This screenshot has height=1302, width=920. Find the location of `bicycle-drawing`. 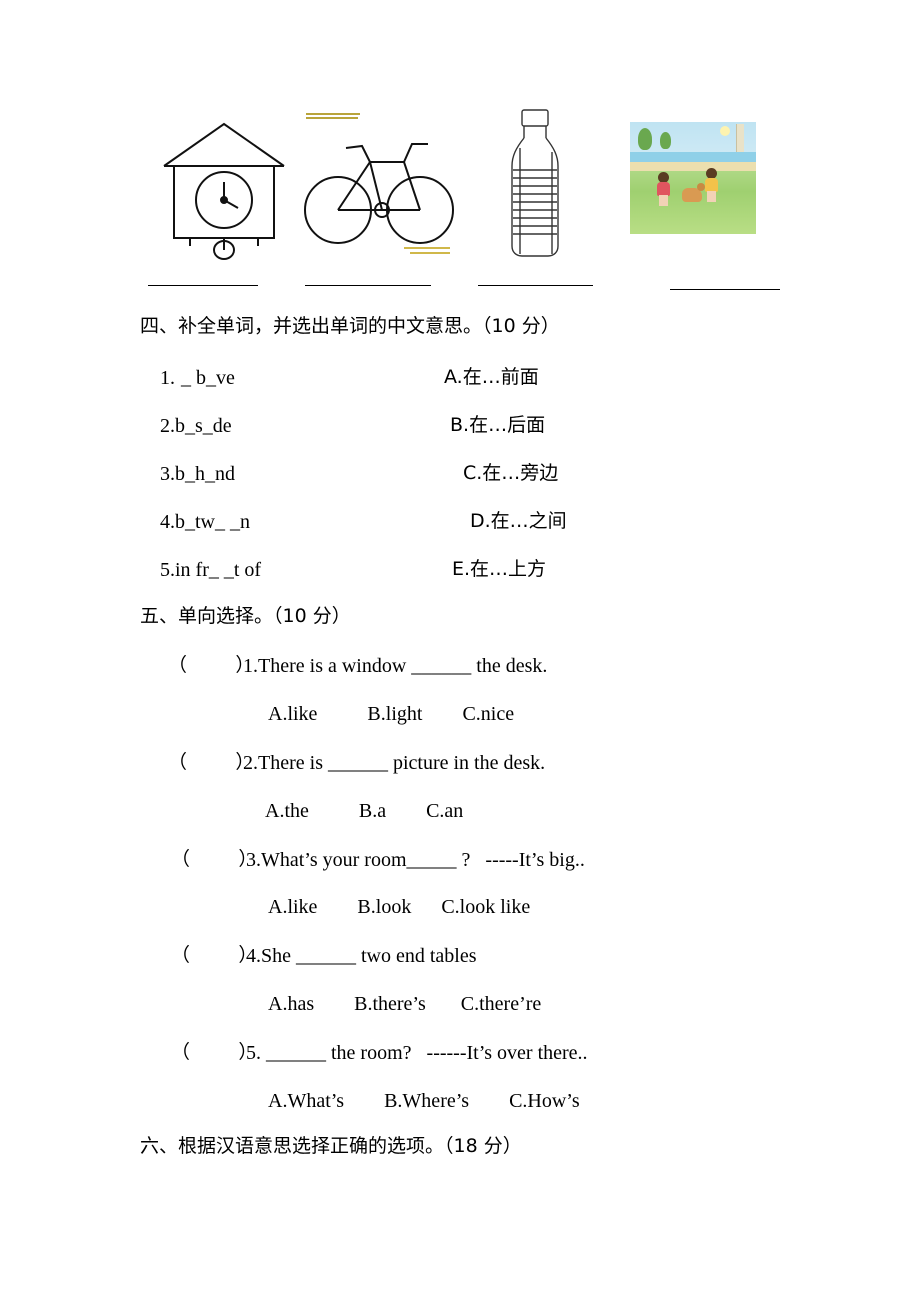

bicycle-drawing is located at coordinates (380, 184).